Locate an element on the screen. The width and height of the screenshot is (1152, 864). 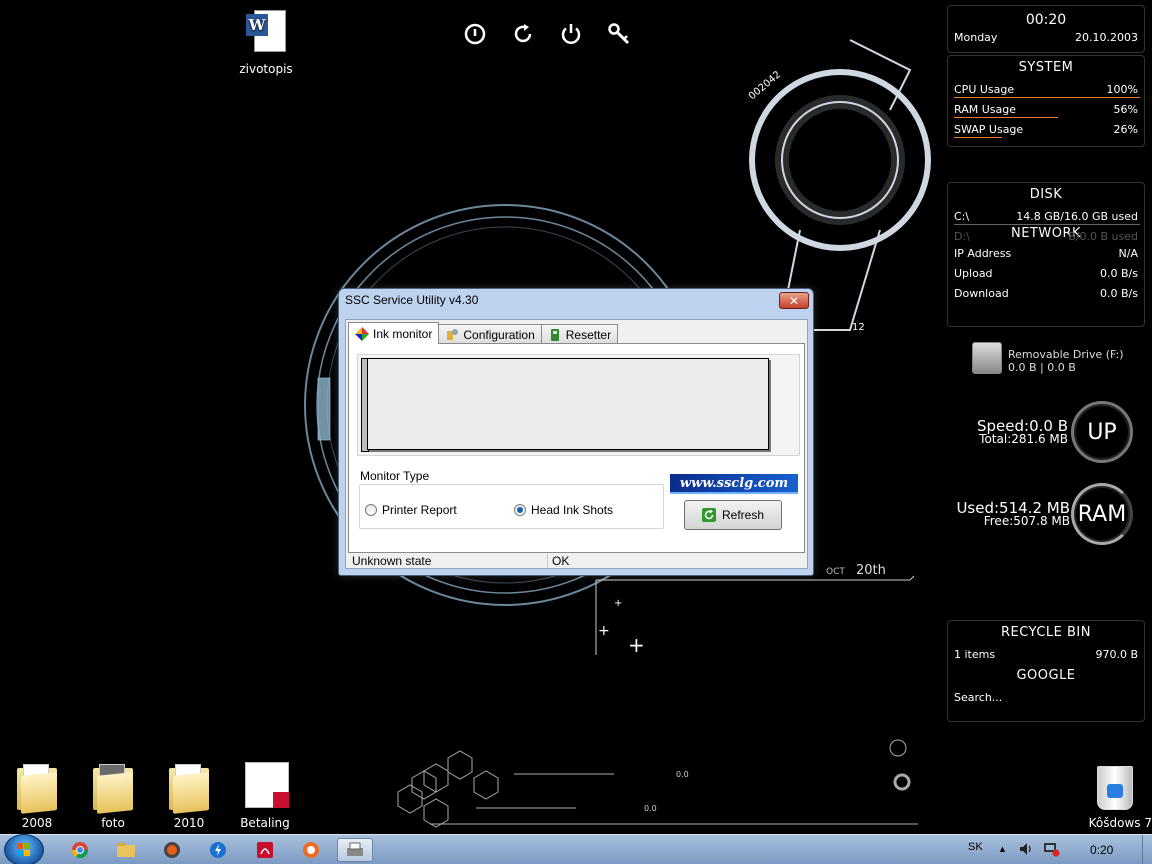
ink-level-display is located at coordinates (568, 404).